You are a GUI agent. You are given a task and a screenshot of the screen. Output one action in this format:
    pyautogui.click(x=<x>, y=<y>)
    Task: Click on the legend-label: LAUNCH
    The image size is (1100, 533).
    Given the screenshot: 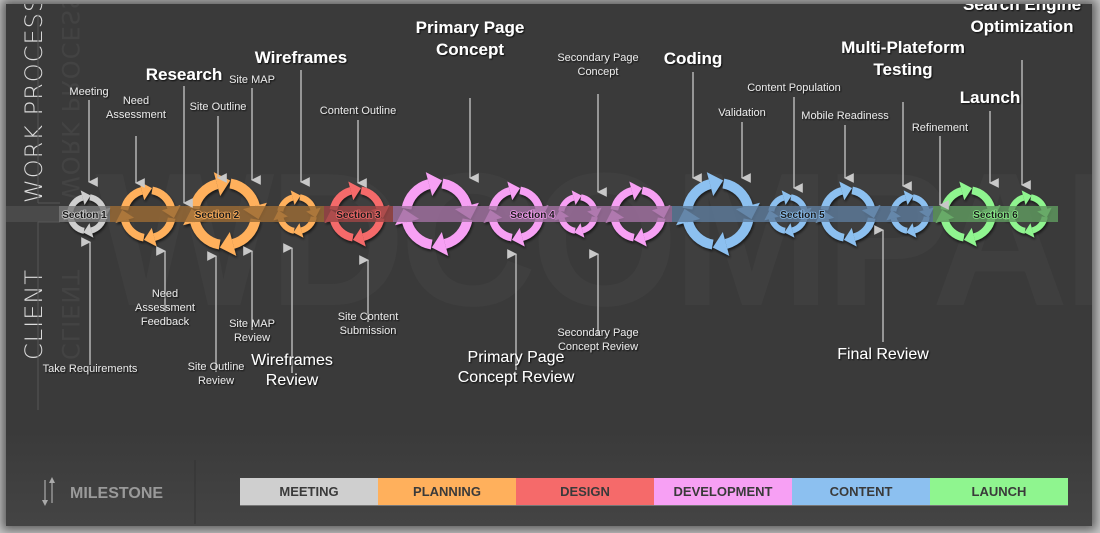 What is the action you would take?
    pyautogui.click(x=999, y=491)
    